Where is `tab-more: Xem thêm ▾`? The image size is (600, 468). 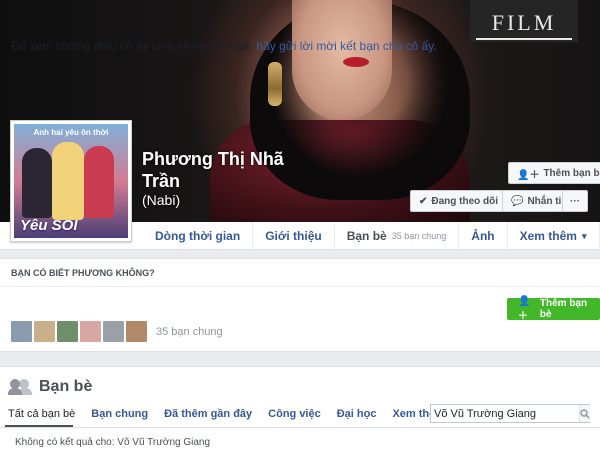 tab-more: Xem thêm ▾ is located at coordinates (554, 236).